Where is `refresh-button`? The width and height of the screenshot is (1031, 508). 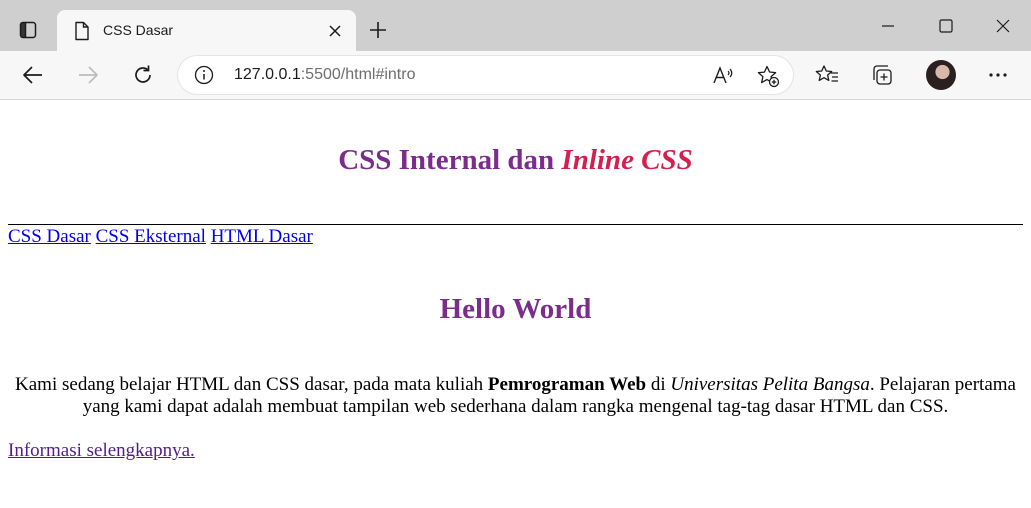
refresh-button is located at coordinates (143, 75).